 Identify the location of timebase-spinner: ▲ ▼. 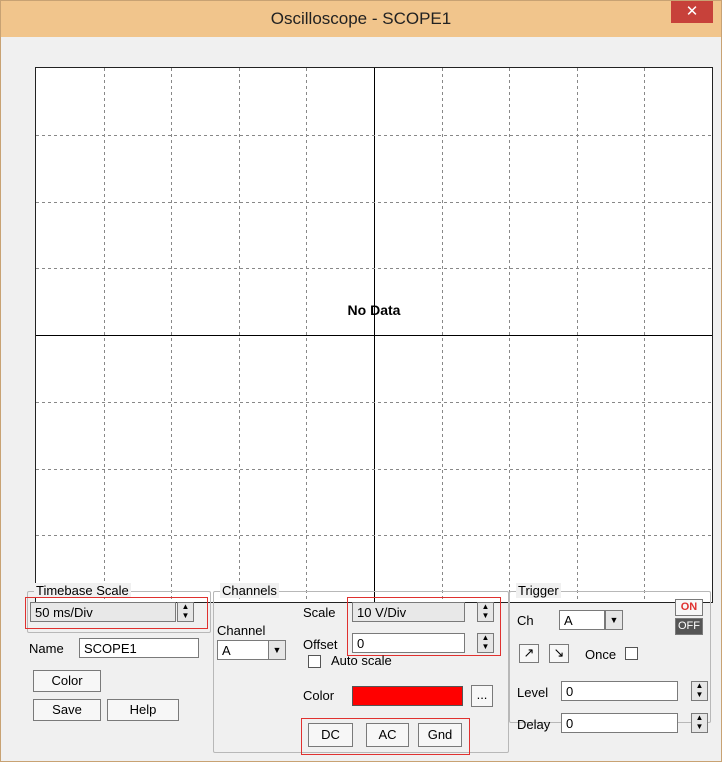
(185, 612).